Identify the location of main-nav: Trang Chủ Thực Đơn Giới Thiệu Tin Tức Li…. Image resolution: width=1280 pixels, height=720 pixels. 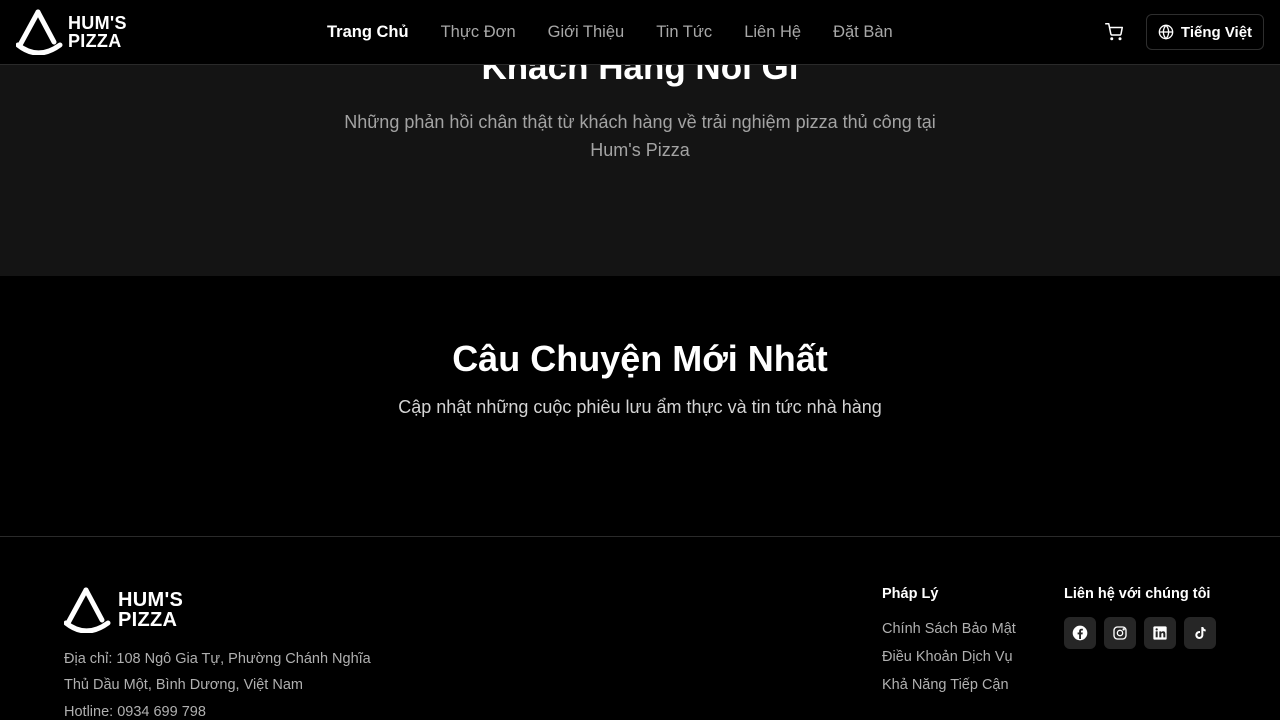
(610, 32).